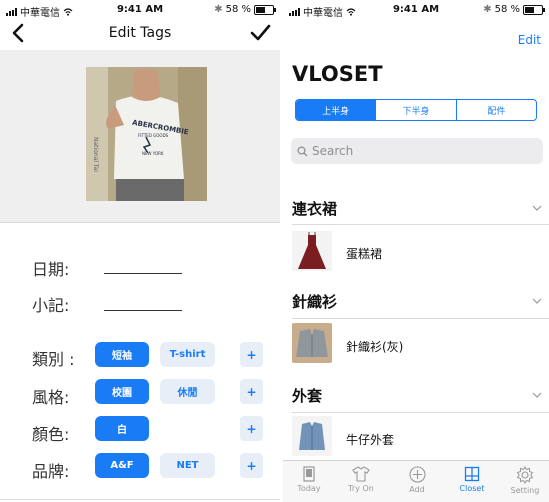 The height and width of the screenshot is (502, 549). What do you see at coordinates (51, 397) in the screenshot?
I see `style-label: 風格:` at bounding box center [51, 397].